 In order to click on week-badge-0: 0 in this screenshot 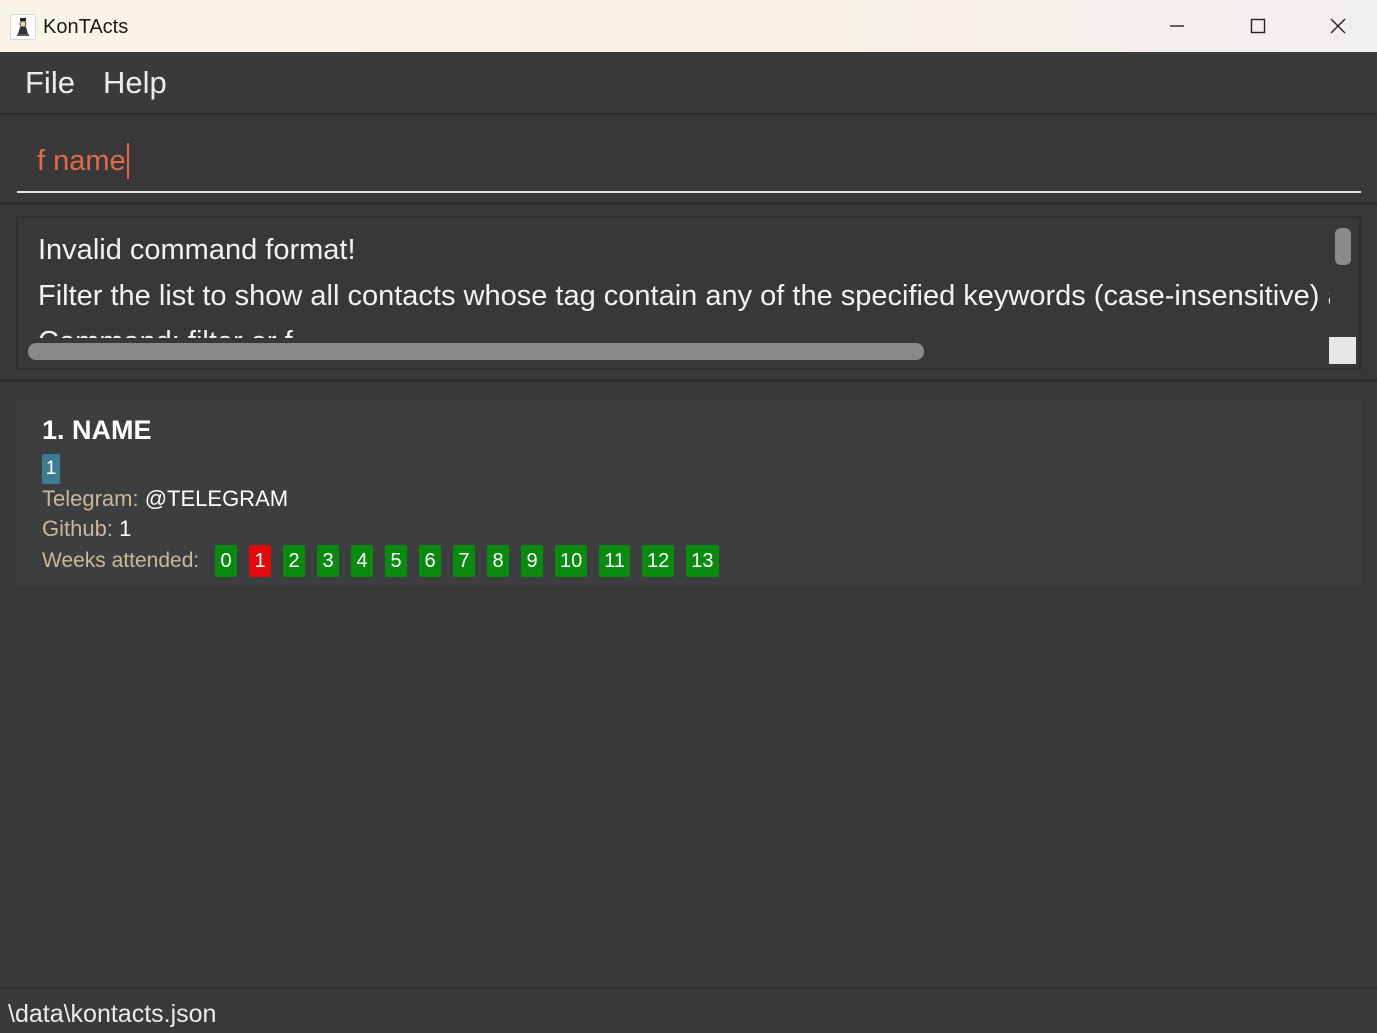, I will do `click(226, 561)`.